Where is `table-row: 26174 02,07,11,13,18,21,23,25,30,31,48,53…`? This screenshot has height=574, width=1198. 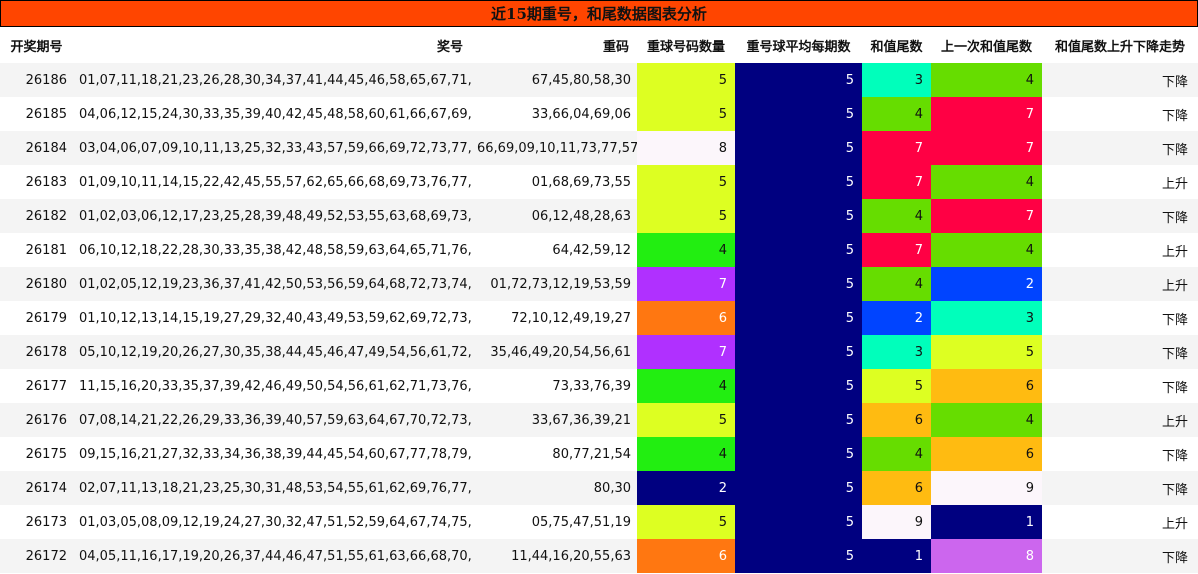 table-row: 26174 02,07,11,13,18,21,23,25,30,31,48,53… is located at coordinates (599, 488).